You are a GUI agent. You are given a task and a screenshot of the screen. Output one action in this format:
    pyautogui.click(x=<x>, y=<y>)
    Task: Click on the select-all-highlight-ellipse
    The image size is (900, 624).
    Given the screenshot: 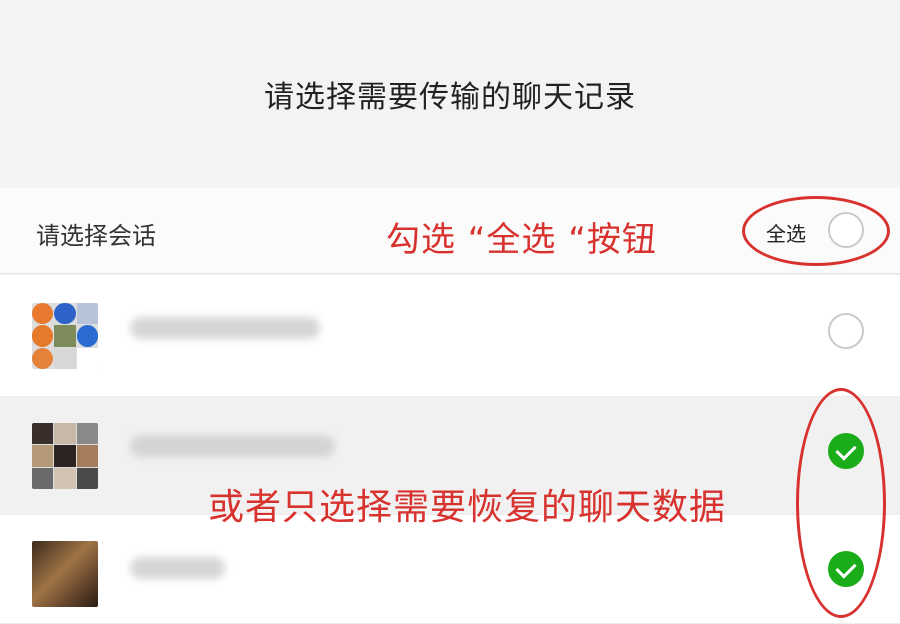 What is the action you would take?
    pyautogui.click(x=816, y=231)
    